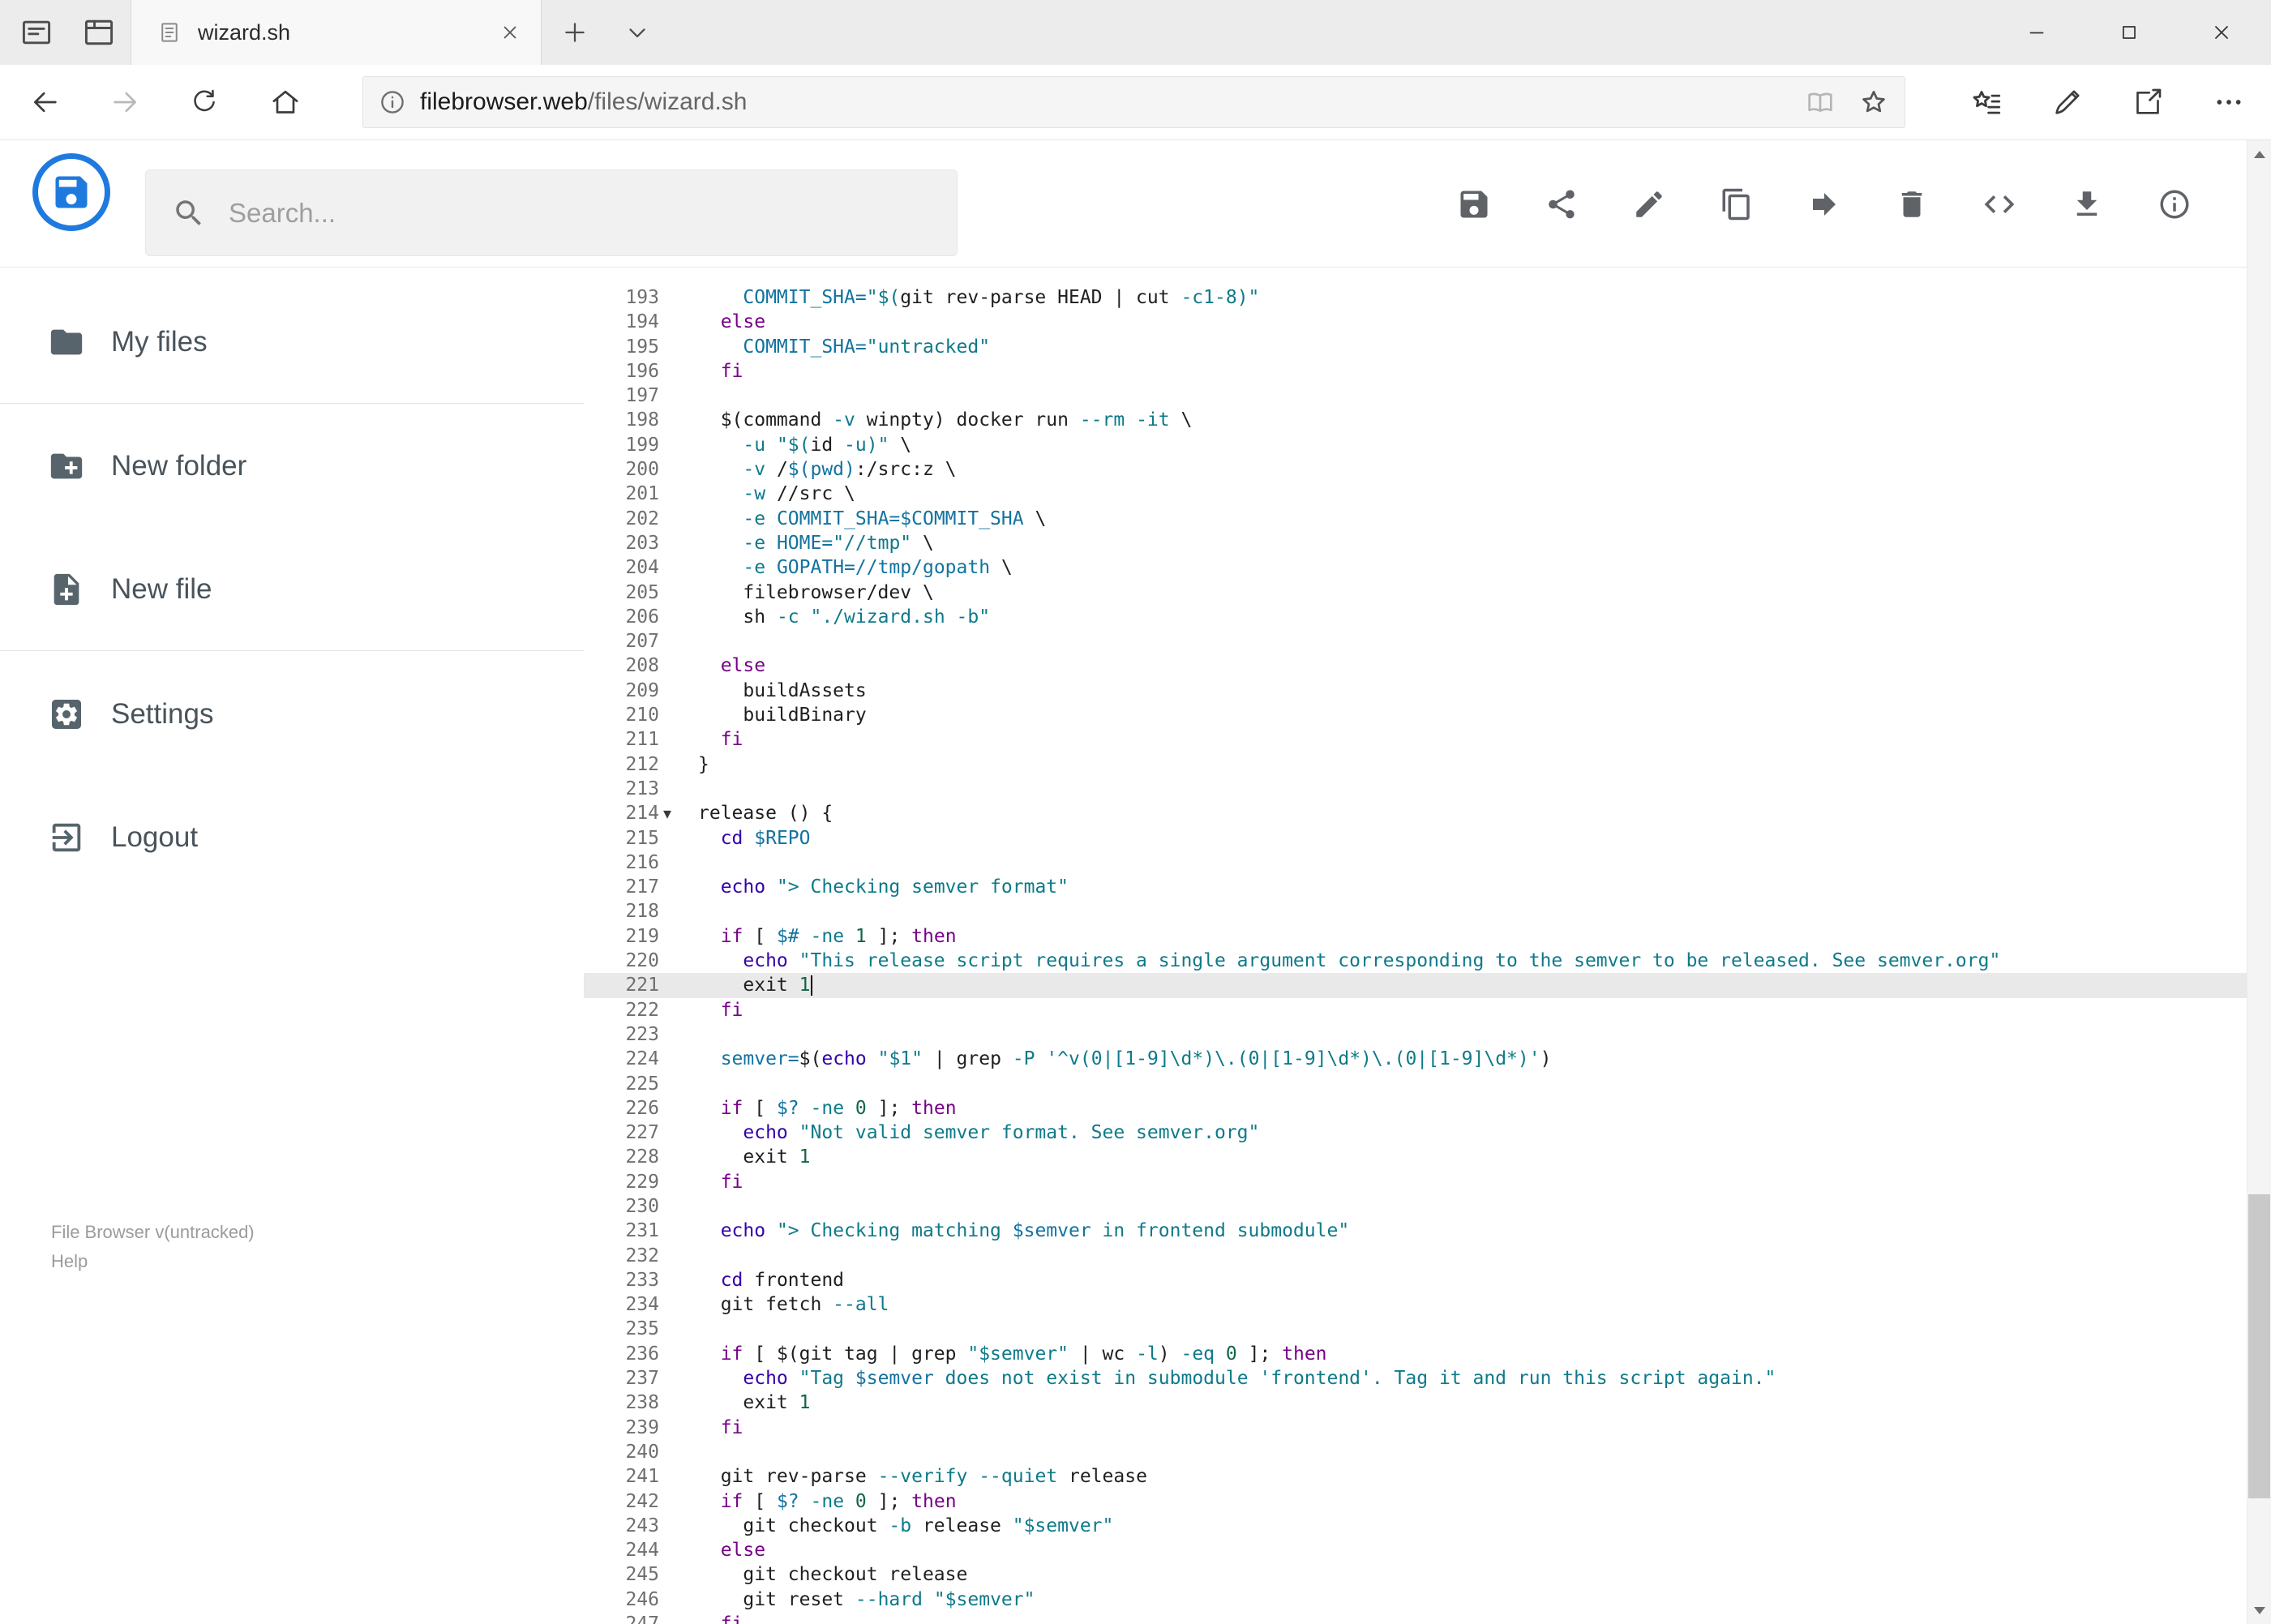 The height and width of the screenshot is (1624, 2271). I want to click on more-button, so click(2229, 102).